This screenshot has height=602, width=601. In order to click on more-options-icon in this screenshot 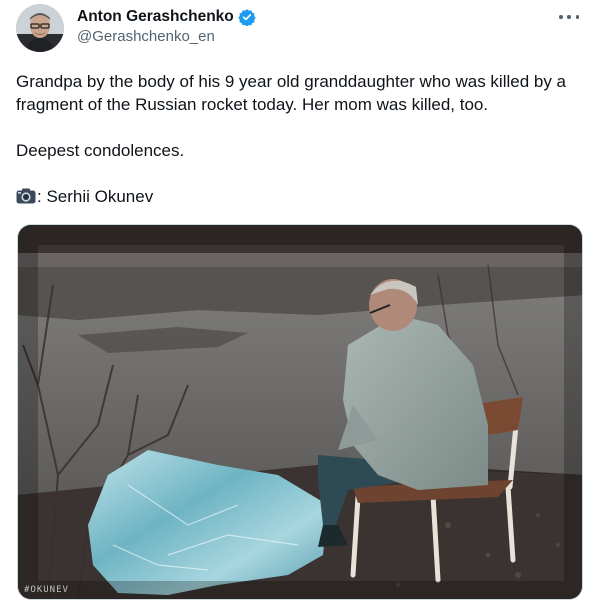, I will do `click(569, 17)`.